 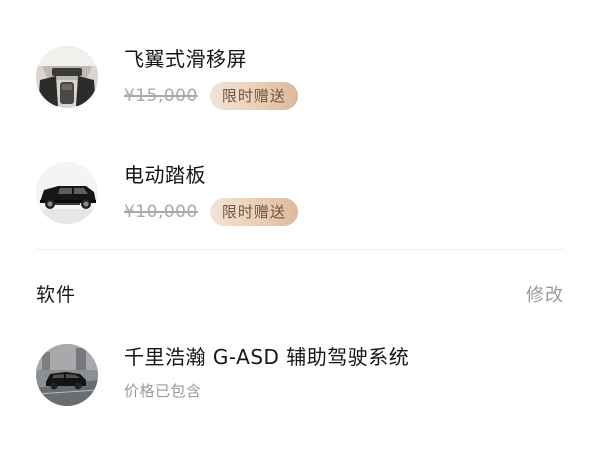 What do you see at coordinates (185, 59) in the screenshot?
I see `item-title: 飞翼式滑移屏` at bounding box center [185, 59].